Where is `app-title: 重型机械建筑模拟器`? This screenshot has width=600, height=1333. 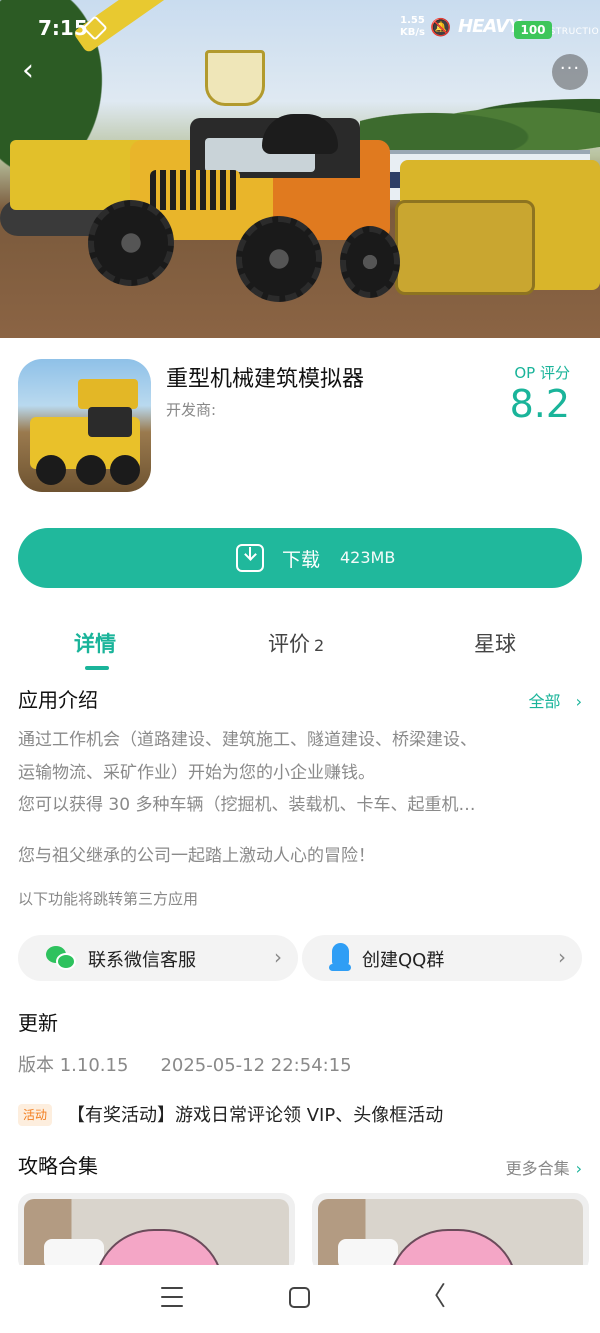 app-title: 重型机械建筑模拟器 is located at coordinates (265, 379).